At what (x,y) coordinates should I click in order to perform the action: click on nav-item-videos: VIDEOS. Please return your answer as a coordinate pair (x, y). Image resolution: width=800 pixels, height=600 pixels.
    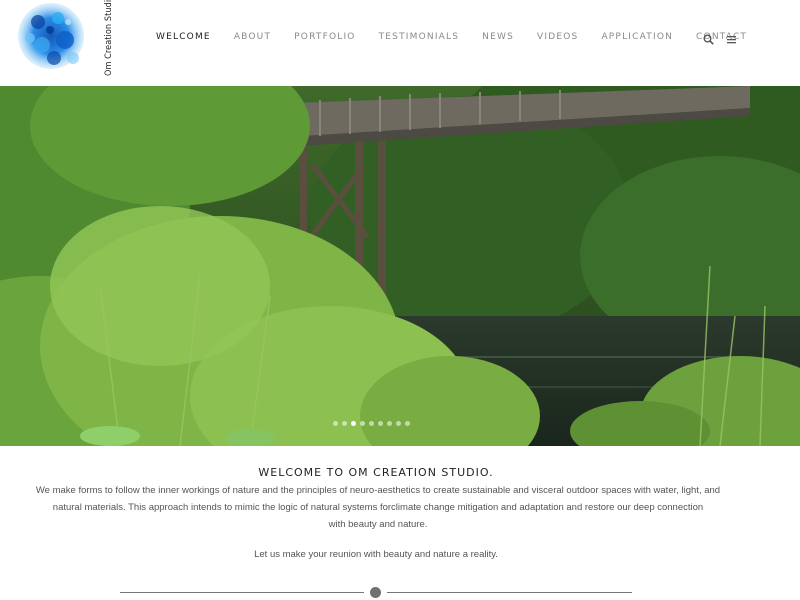
    Looking at the image, I should click on (557, 37).